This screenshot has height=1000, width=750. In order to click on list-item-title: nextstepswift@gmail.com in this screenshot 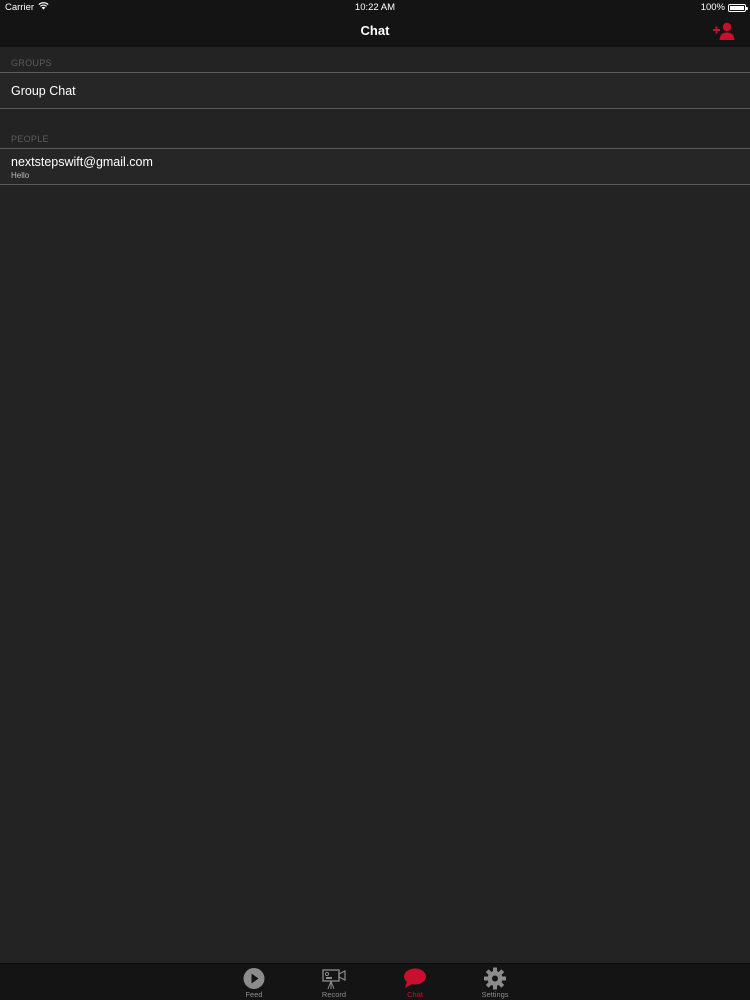, I will do `click(82, 162)`.